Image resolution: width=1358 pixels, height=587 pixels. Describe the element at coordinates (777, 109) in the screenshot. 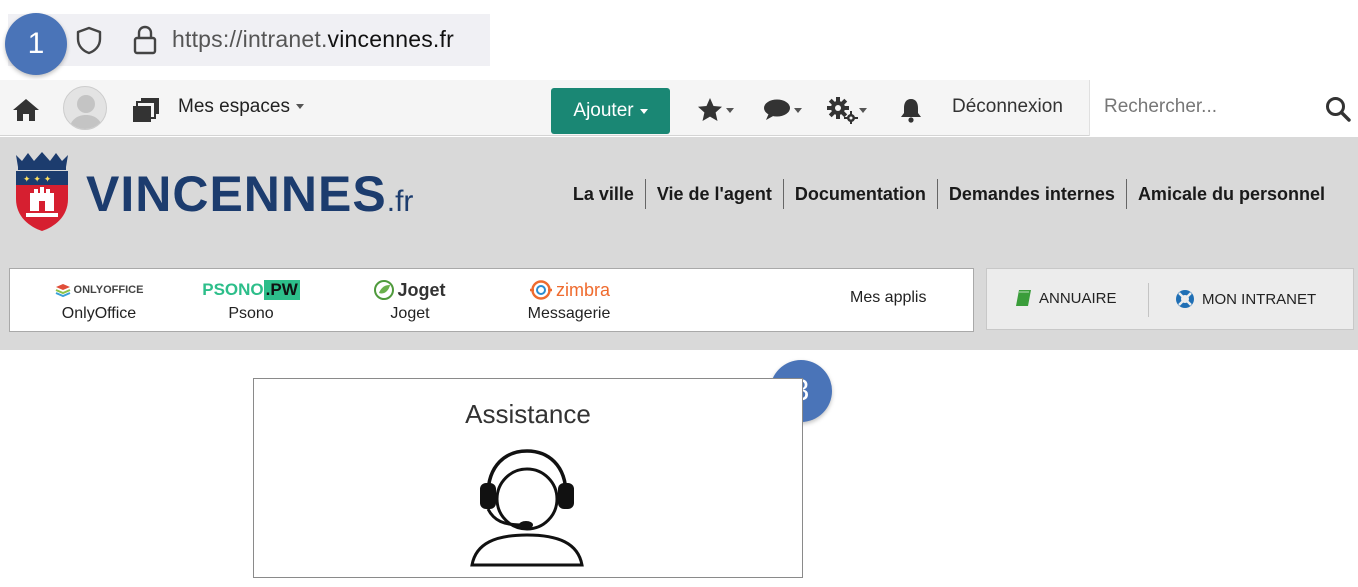

I see `speech-bubble-icon` at that location.